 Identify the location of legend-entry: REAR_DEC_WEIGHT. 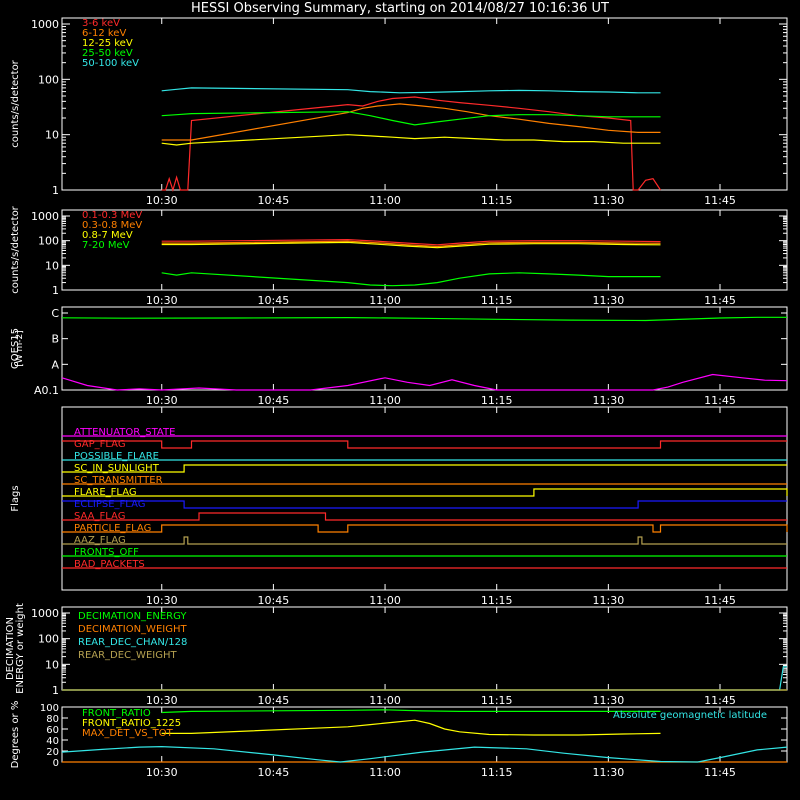
(127, 655).